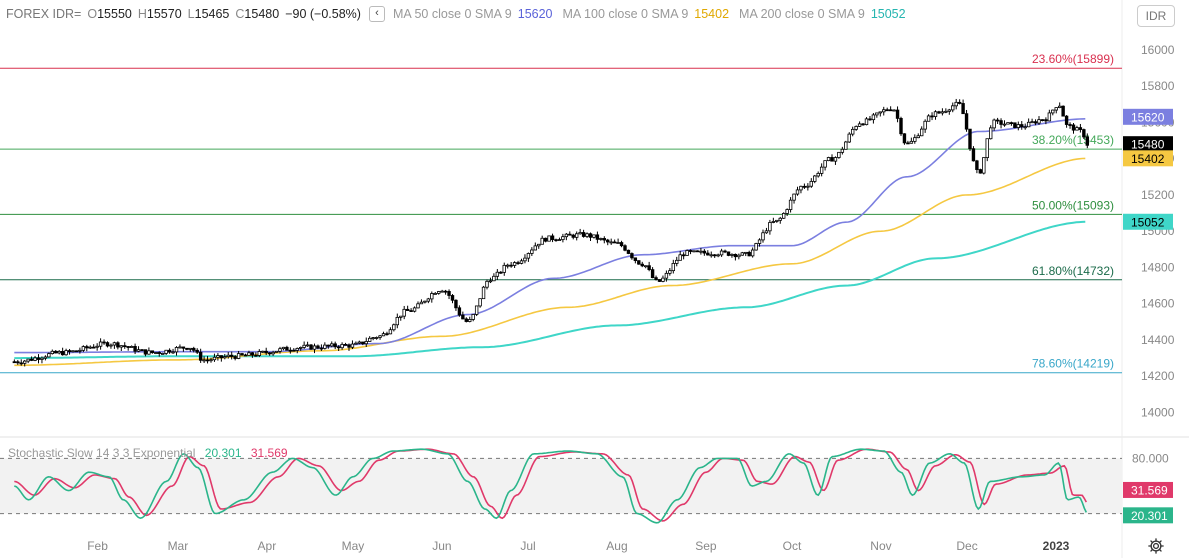 The height and width of the screenshot is (558, 1189). What do you see at coordinates (1156, 546) in the screenshot?
I see `gear-icon` at bounding box center [1156, 546].